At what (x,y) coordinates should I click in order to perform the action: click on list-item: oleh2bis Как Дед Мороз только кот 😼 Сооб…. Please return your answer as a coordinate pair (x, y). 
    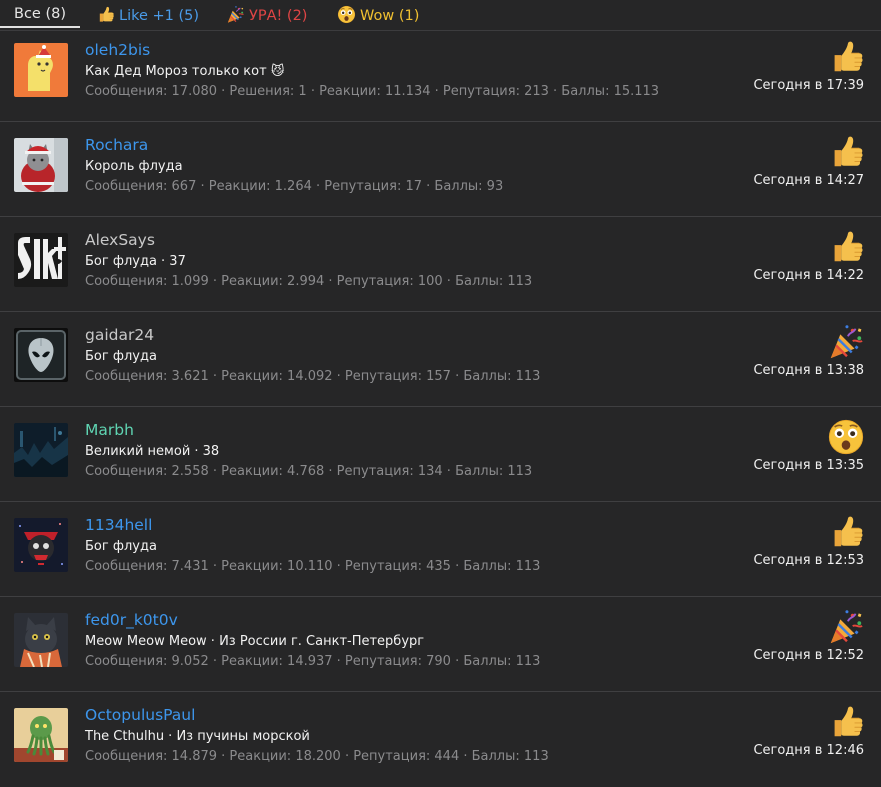
    Looking at the image, I should click on (440, 74).